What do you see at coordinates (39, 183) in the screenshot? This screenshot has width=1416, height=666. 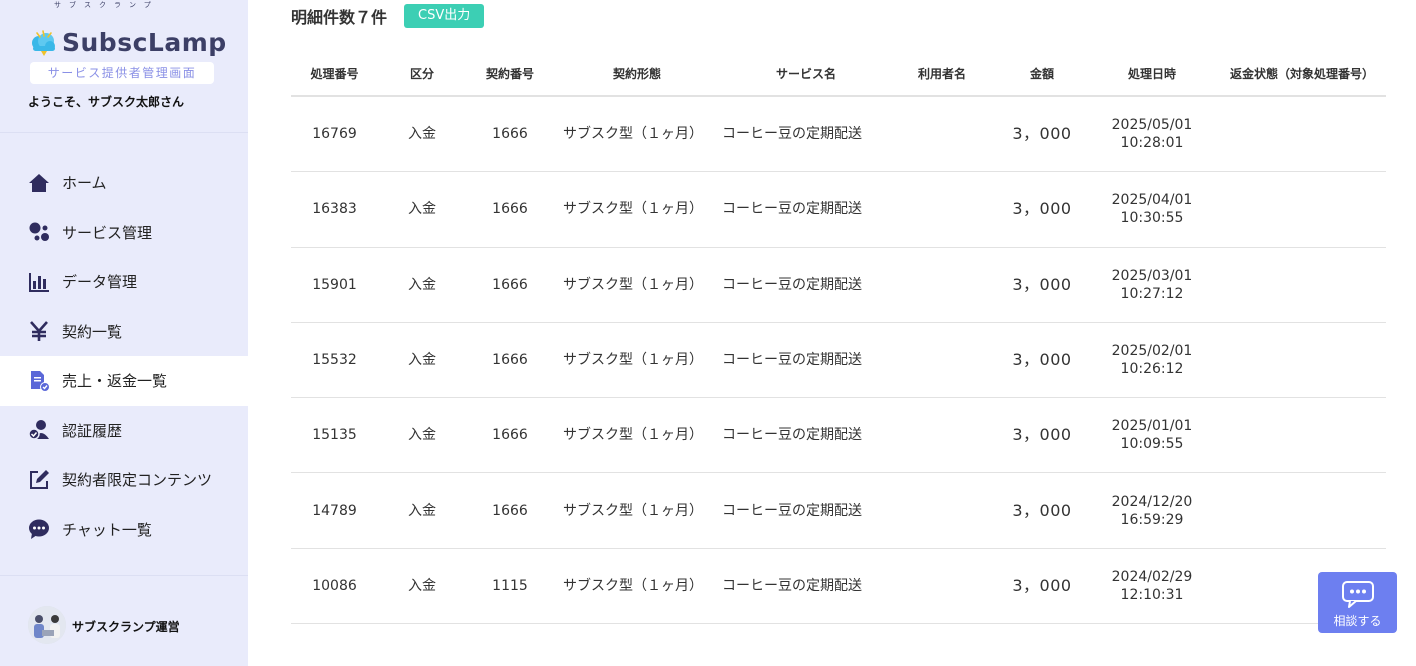 I see `home-icon` at bounding box center [39, 183].